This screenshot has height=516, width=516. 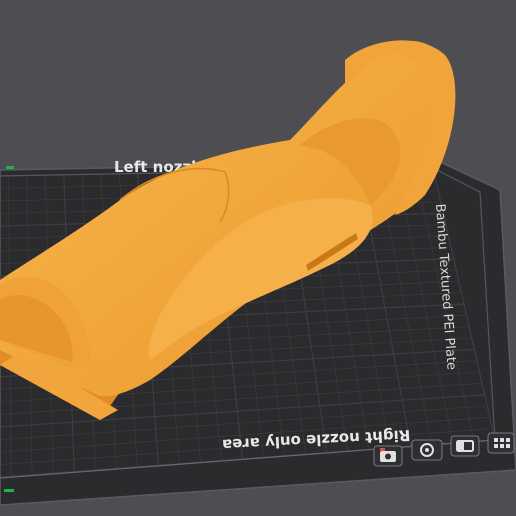 What do you see at coordinates (9, 490) in the screenshot?
I see `axis-marker-bottom` at bounding box center [9, 490].